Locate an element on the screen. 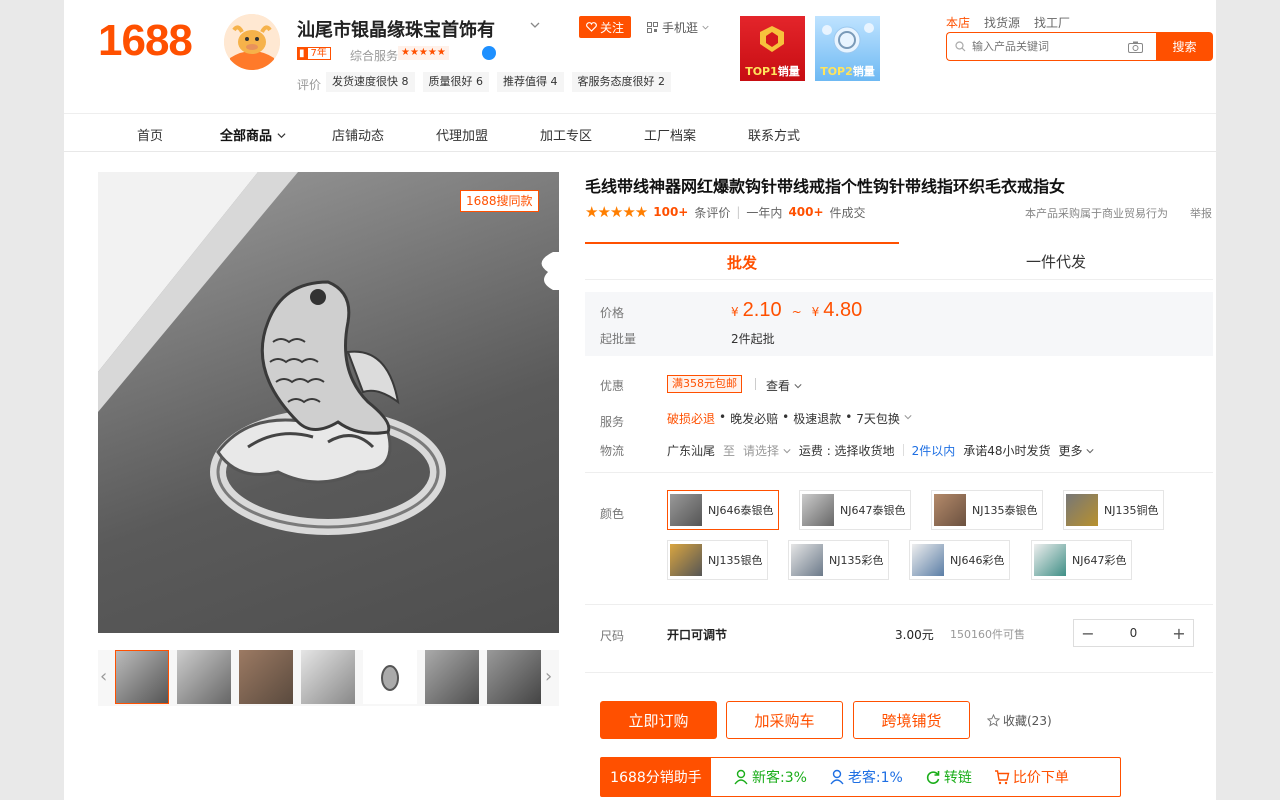 The image size is (1280, 800). search-button: 搜索 is located at coordinates (1184, 46).